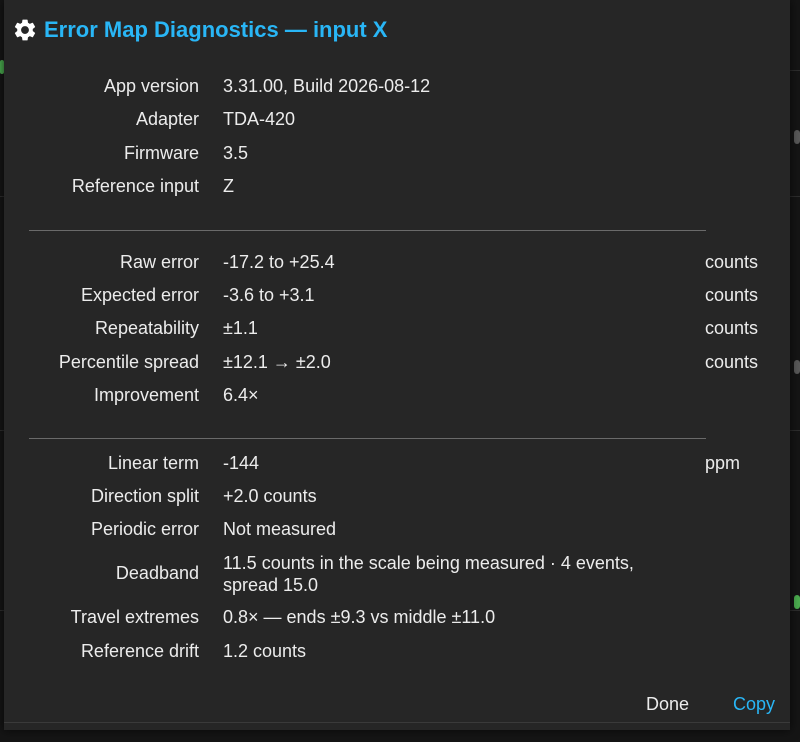 This screenshot has height=742, width=800. What do you see at coordinates (139, 651) in the screenshot?
I see `row-label: Reference drift` at bounding box center [139, 651].